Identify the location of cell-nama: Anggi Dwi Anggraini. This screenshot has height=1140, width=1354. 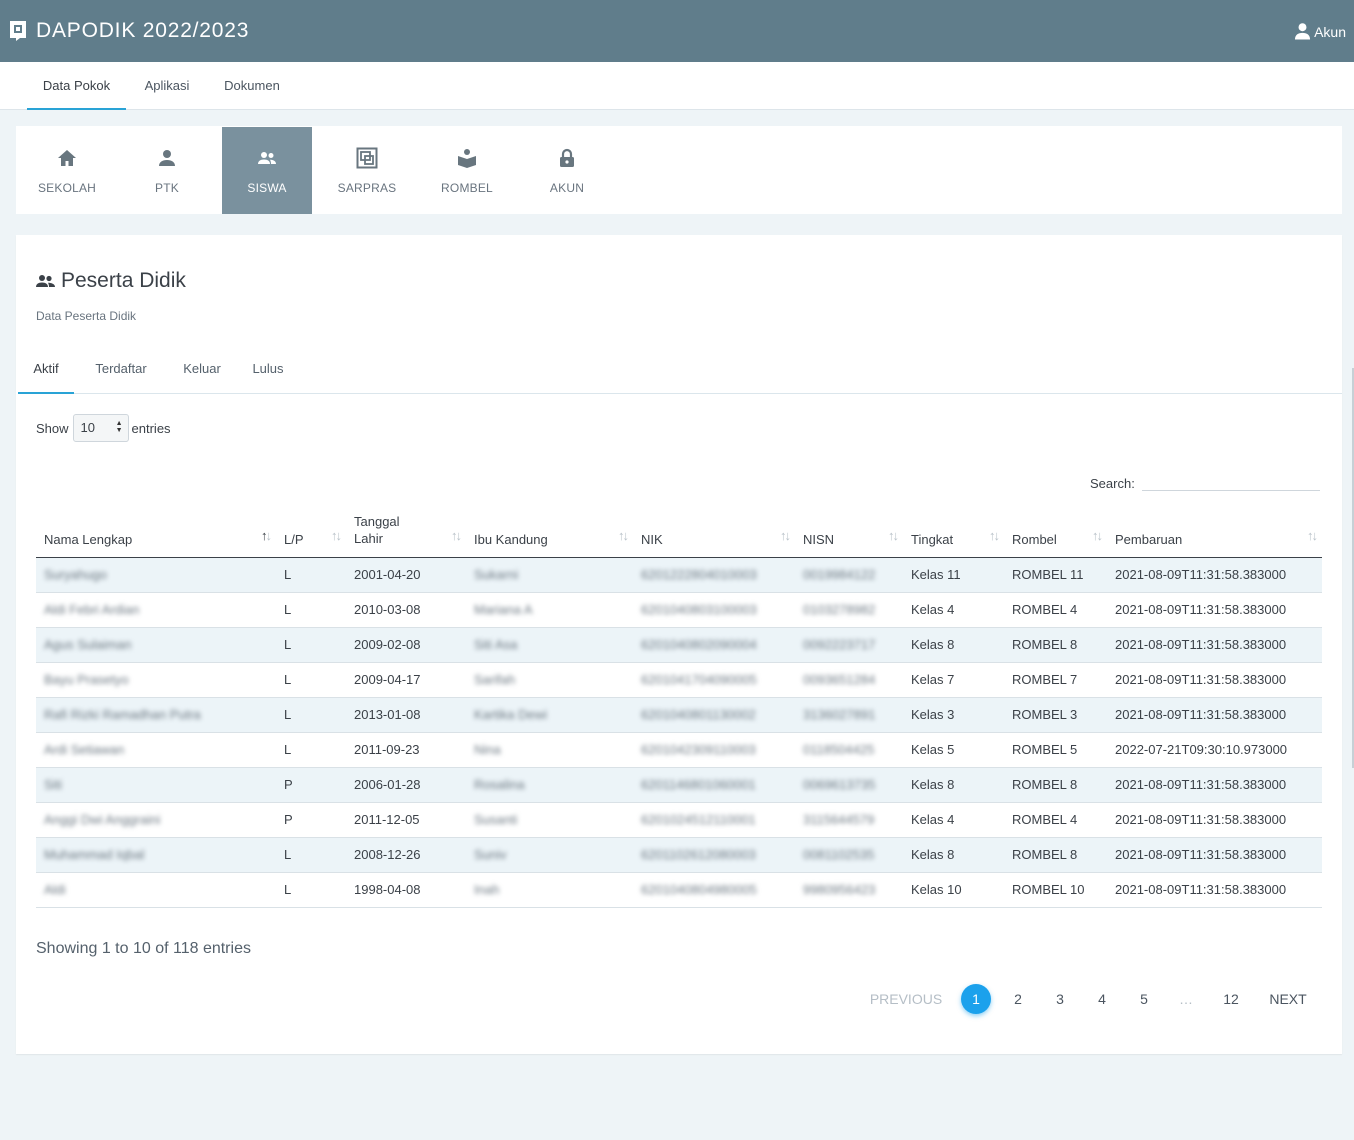
(156, 820).